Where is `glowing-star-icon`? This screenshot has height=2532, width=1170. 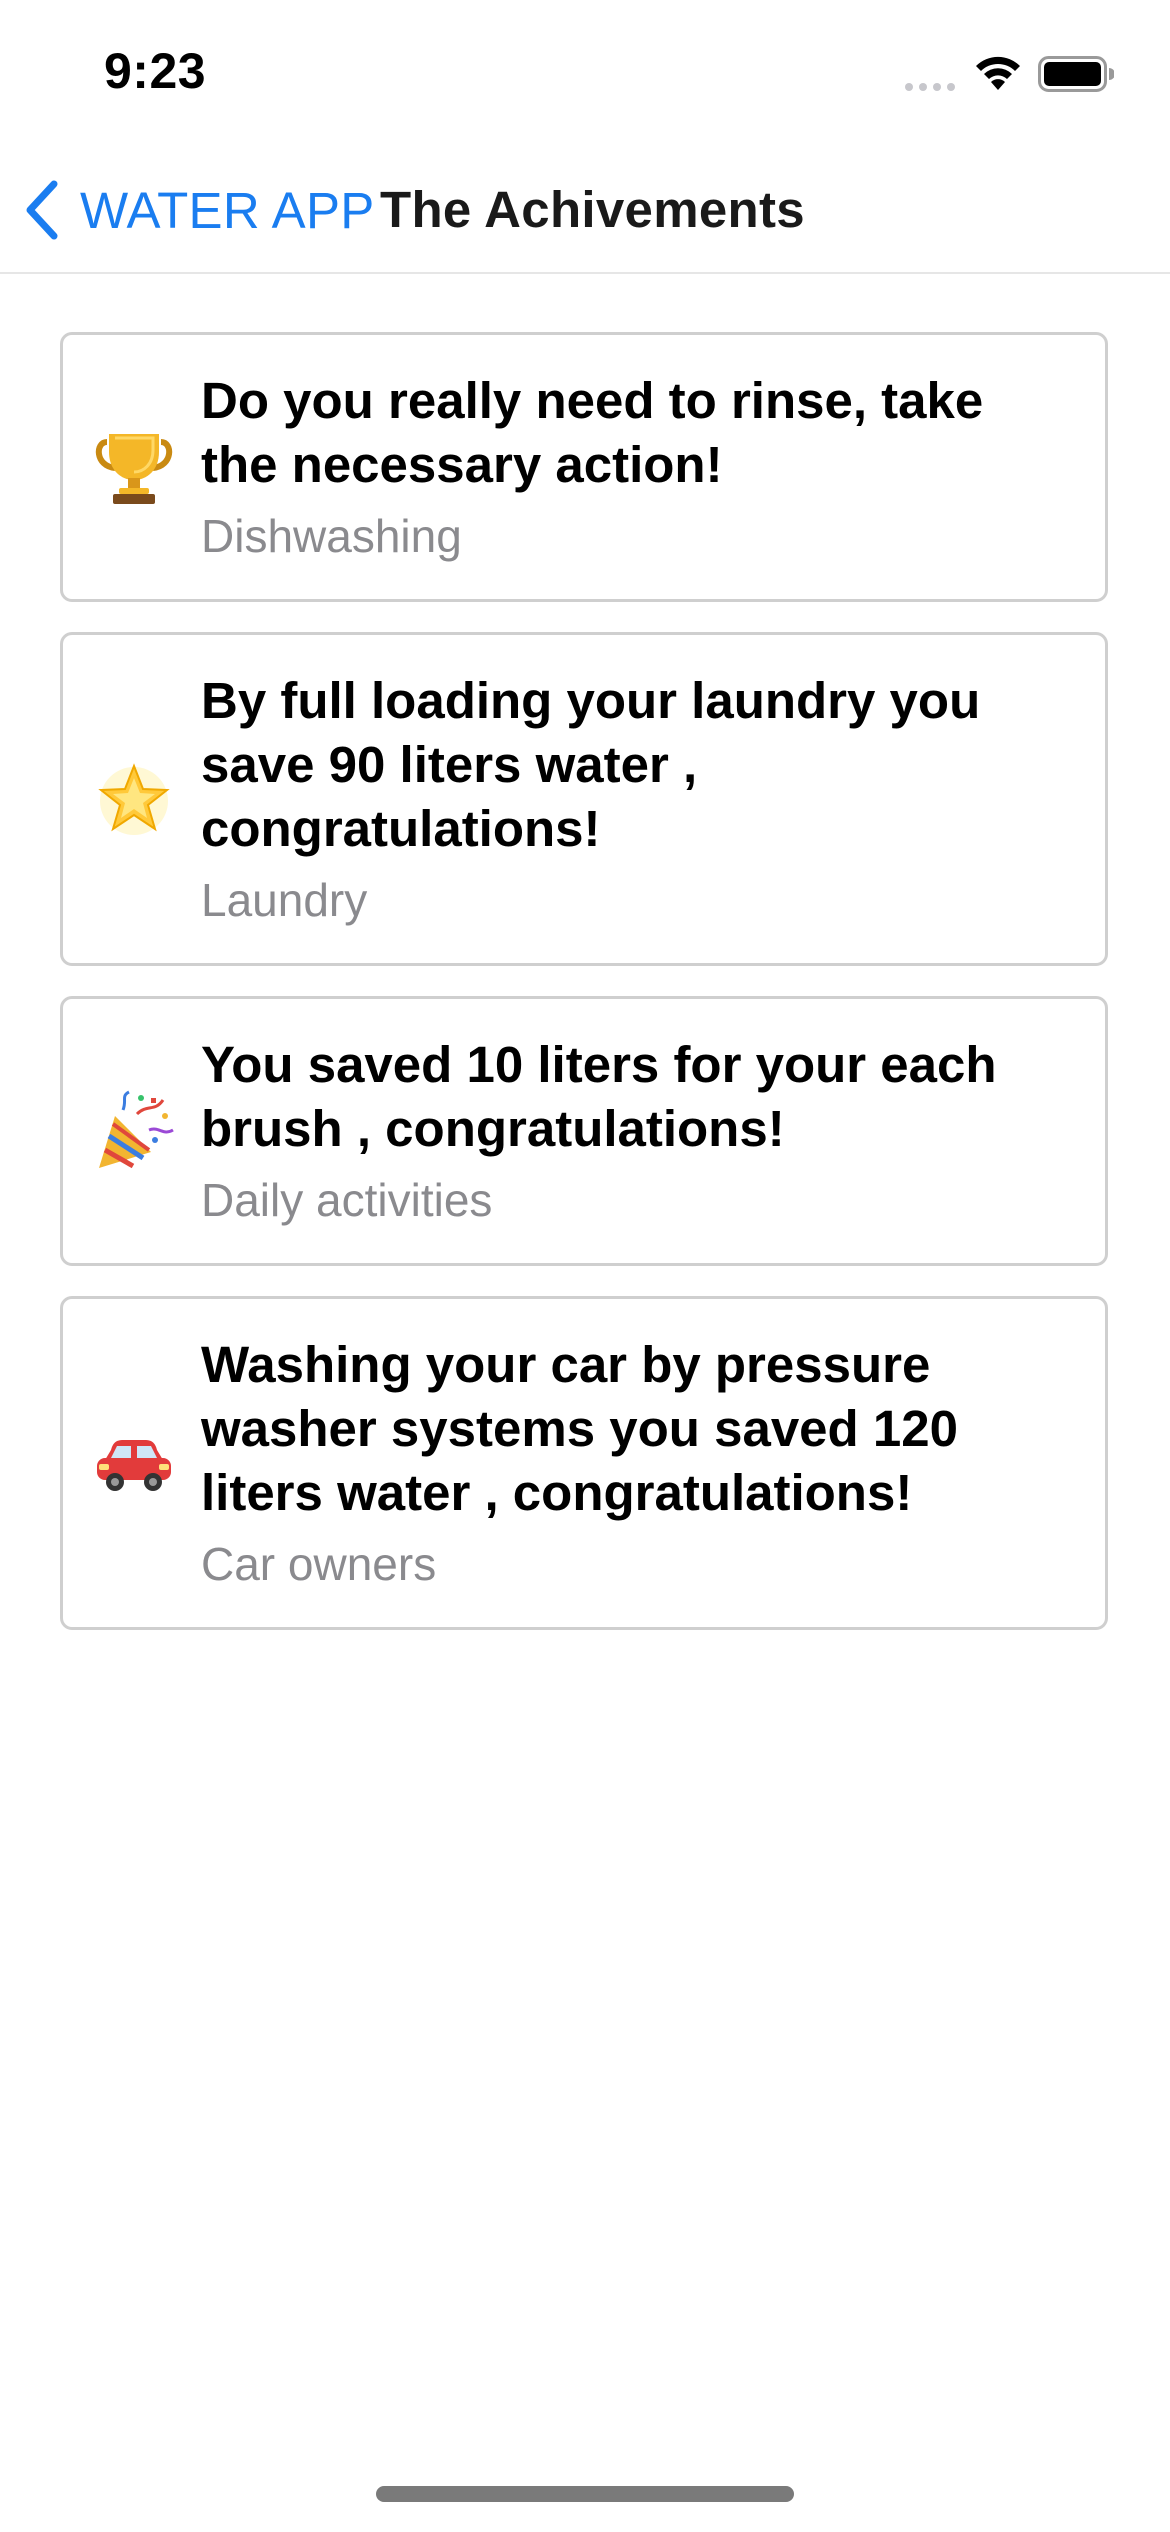
glowing-star-icon is located at coordinates (134, 799).